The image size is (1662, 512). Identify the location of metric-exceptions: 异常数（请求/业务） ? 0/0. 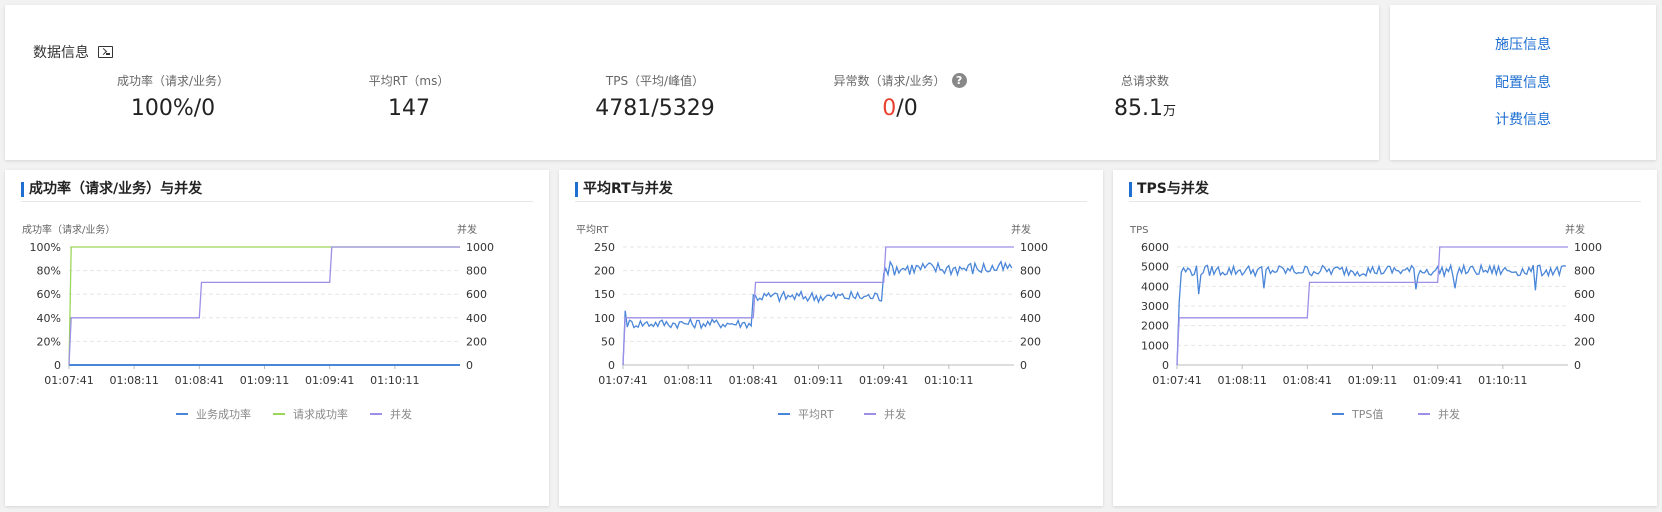
(900, 96).